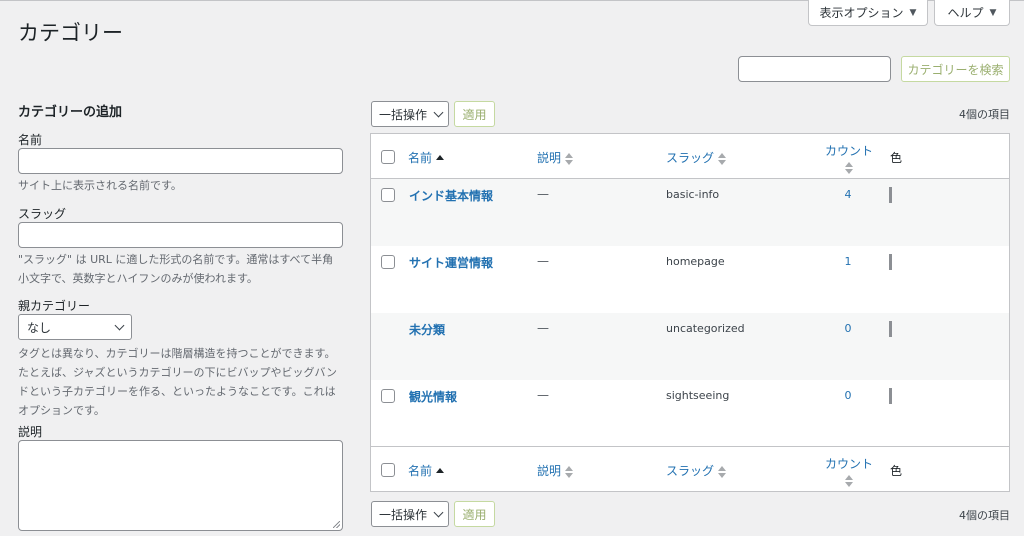 The height and width of the screenshot is (536, 1024). I want to click on parent-desc-line: オプションです。, so click(61, 410).